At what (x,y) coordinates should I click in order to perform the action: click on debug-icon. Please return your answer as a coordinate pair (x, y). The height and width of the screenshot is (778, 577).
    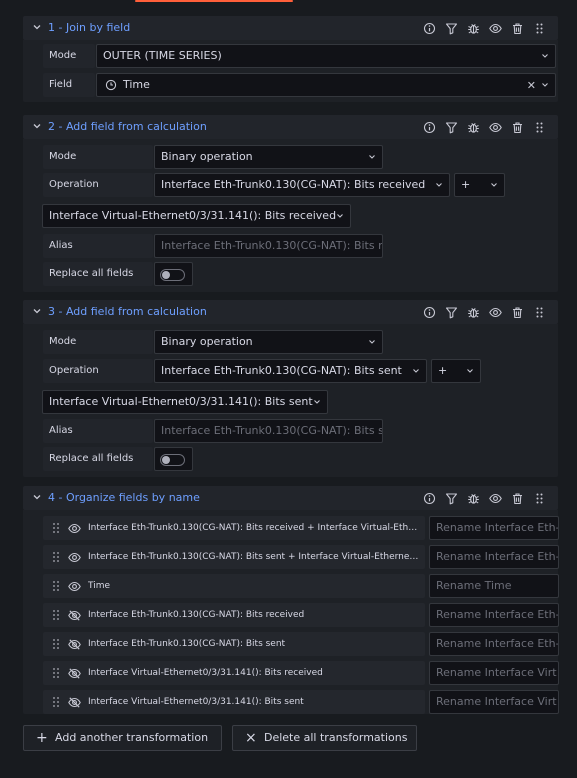
    Looking at the image, I should click on (473, 312).